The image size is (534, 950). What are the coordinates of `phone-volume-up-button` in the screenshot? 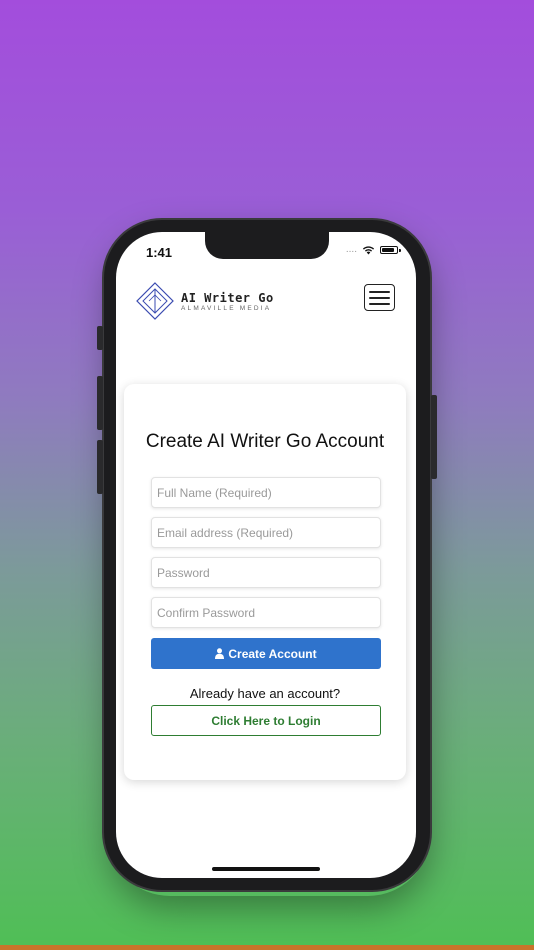 It's located at (100, 403).